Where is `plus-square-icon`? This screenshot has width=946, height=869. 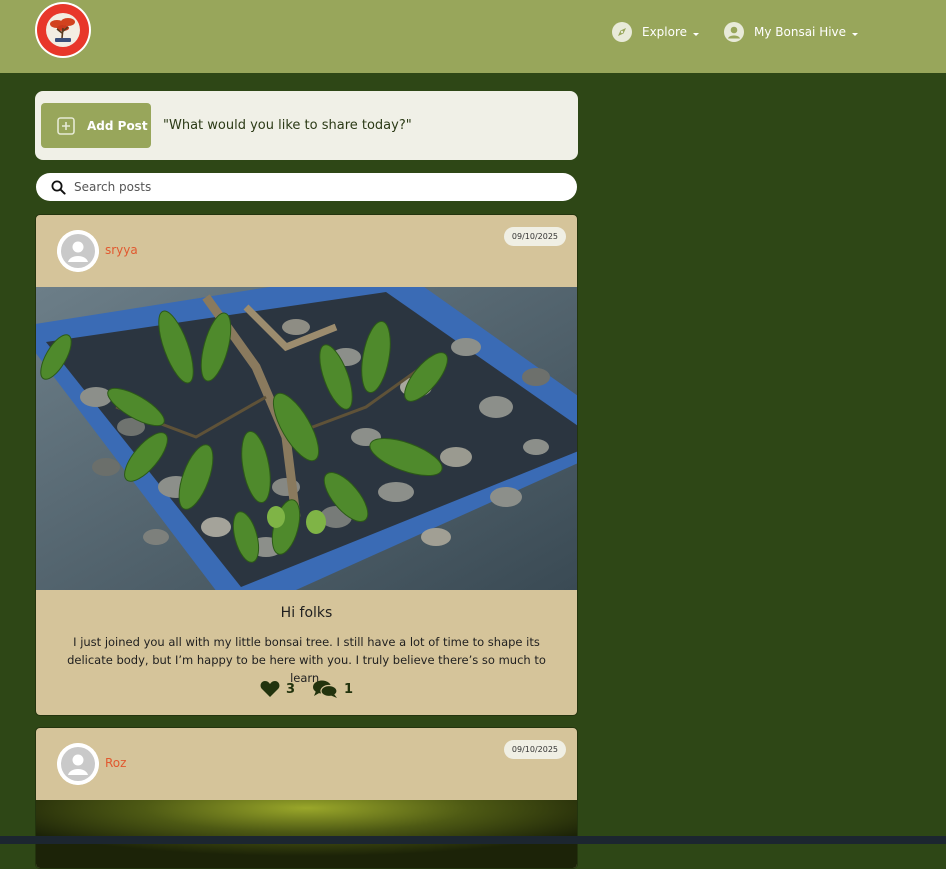
plus-square-icon is located at coordinates (66, 125).